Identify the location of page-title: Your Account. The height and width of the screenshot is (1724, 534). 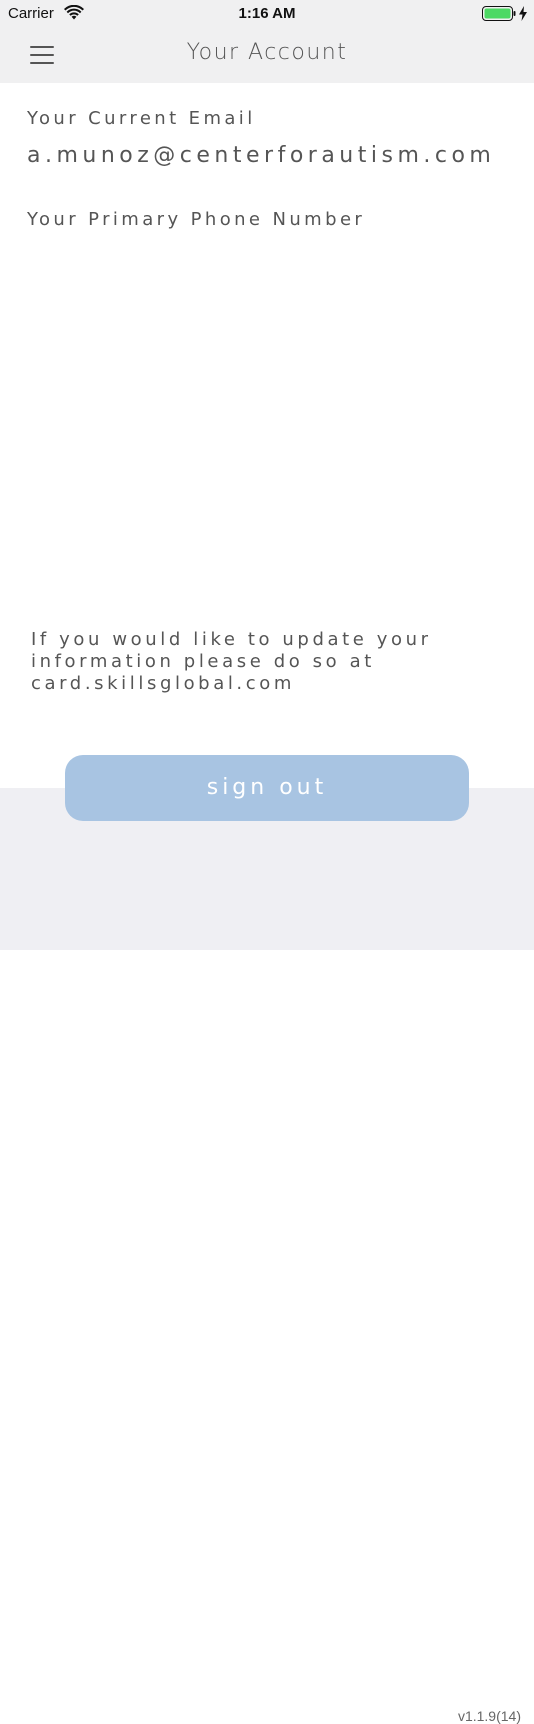
(267, 52).